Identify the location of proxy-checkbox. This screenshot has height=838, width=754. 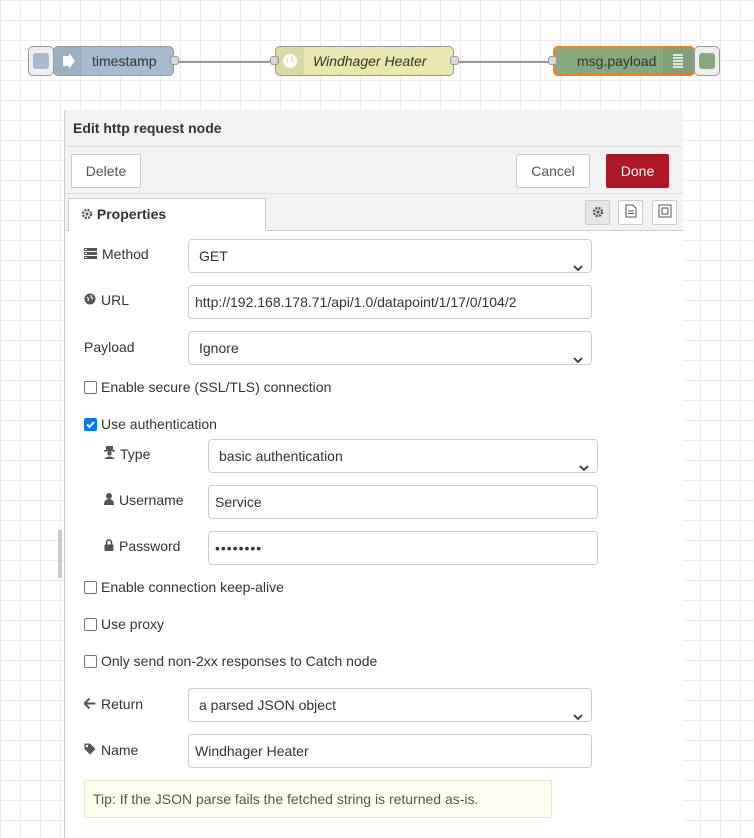
(90, 624).